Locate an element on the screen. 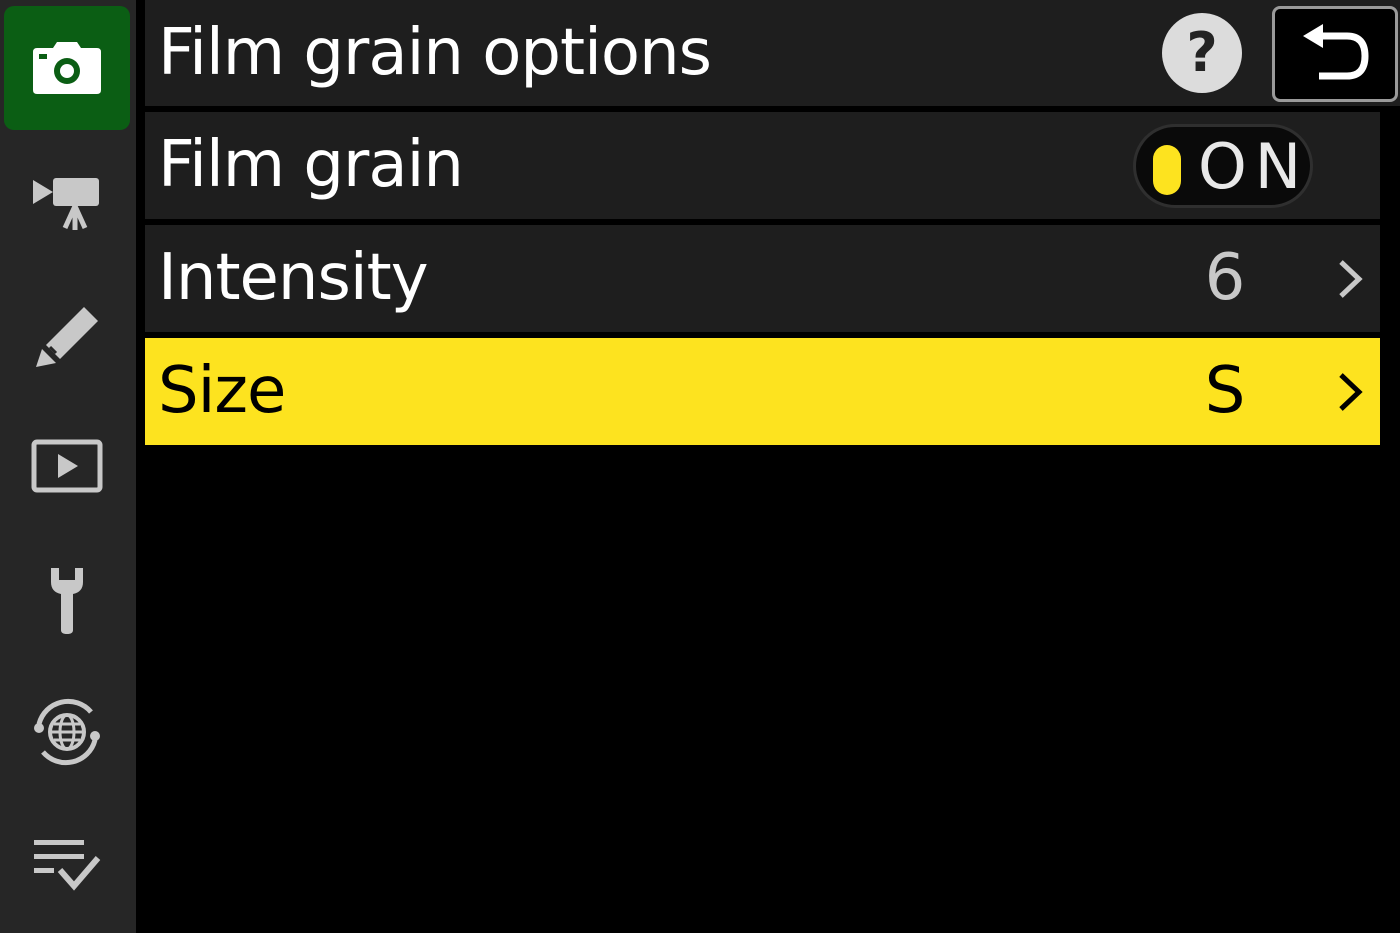 This screenshot has width=1400, height=933. tab-playback is located at coordinates (67, 466).